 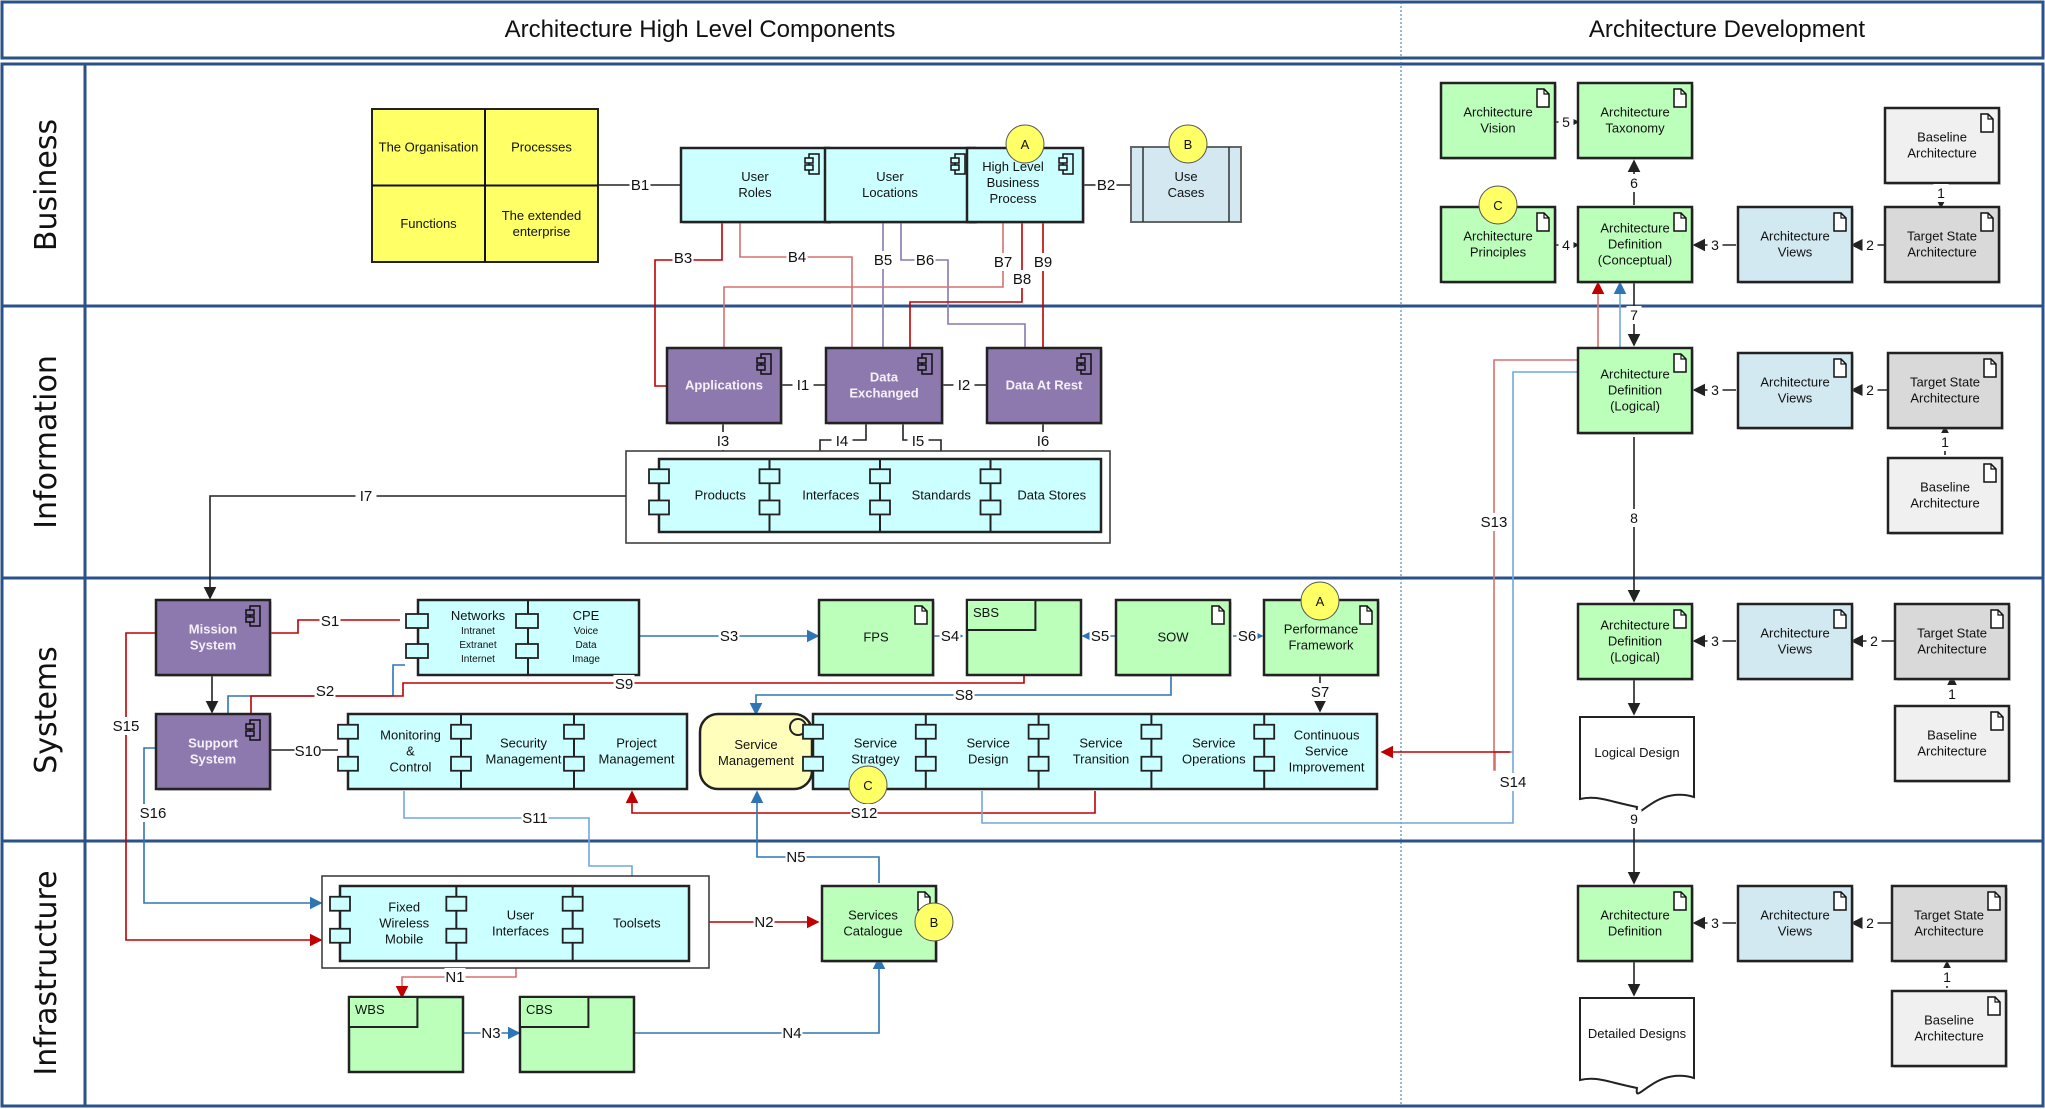 I want to click on edge-label-d6: 6, so click(x=1634, y=183).